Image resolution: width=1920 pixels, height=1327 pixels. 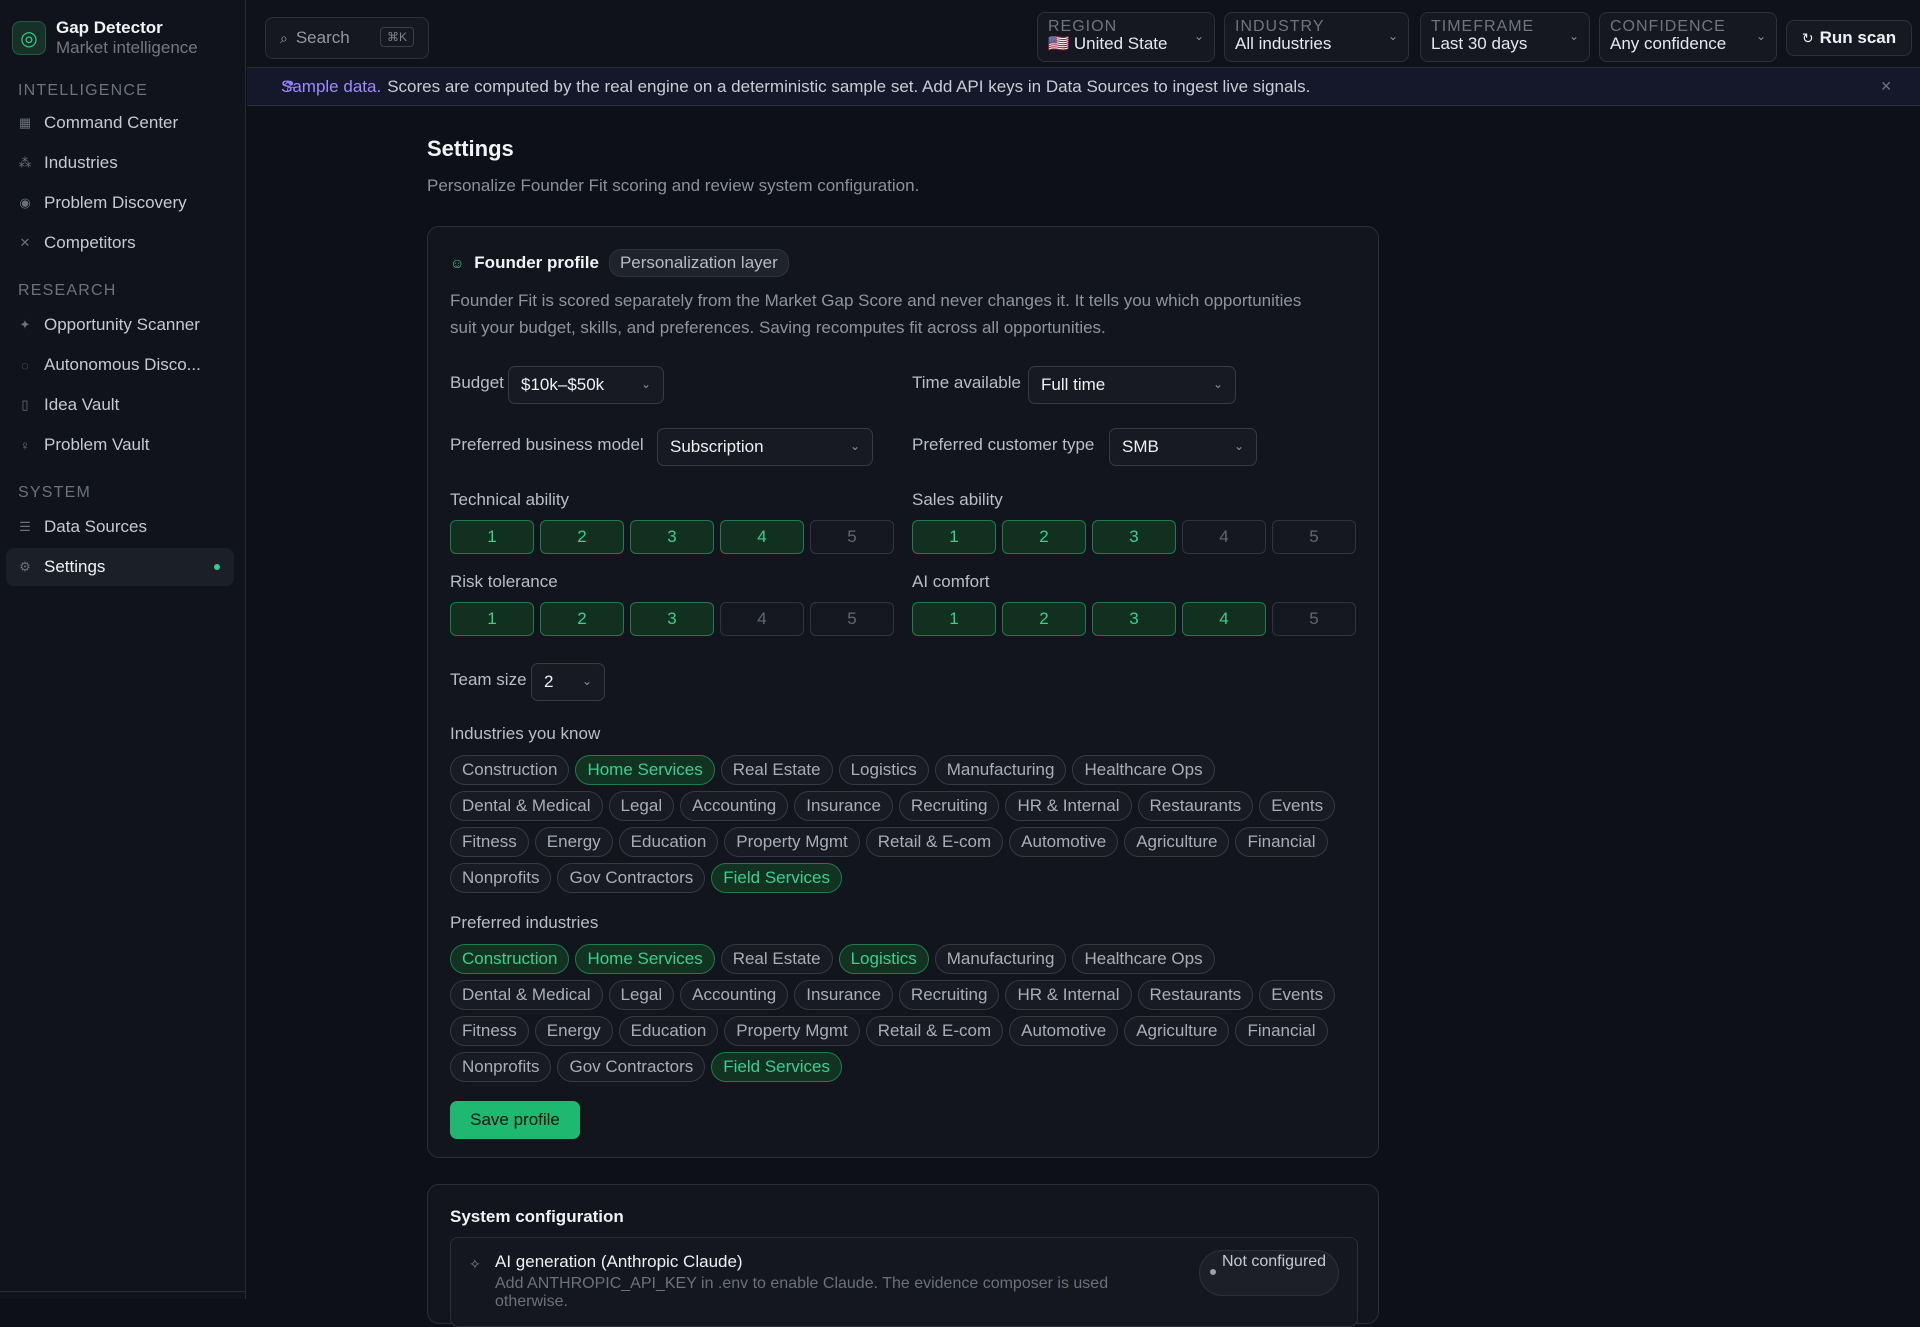 What do you see at coordinates (765, 447) in the screenshot?
I see `business-model-select: Subscription ⌄` at bounding box center [765, 447].